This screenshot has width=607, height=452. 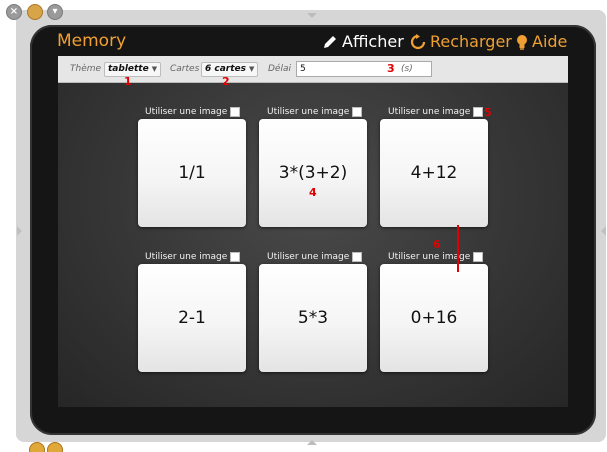 I want to click on card-expression: 1/1, so click(x=192, y=173).